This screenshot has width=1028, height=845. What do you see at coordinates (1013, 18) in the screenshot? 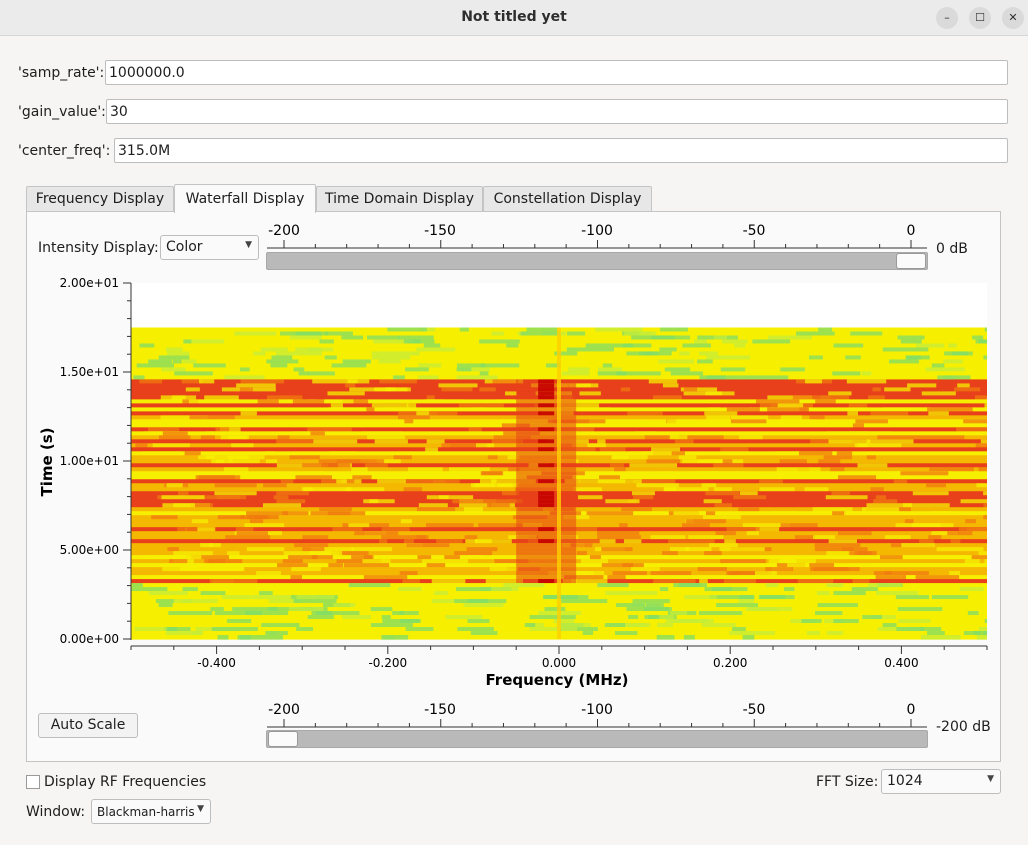
I see `close-button: ✕` at bounding box center [1013, 18].